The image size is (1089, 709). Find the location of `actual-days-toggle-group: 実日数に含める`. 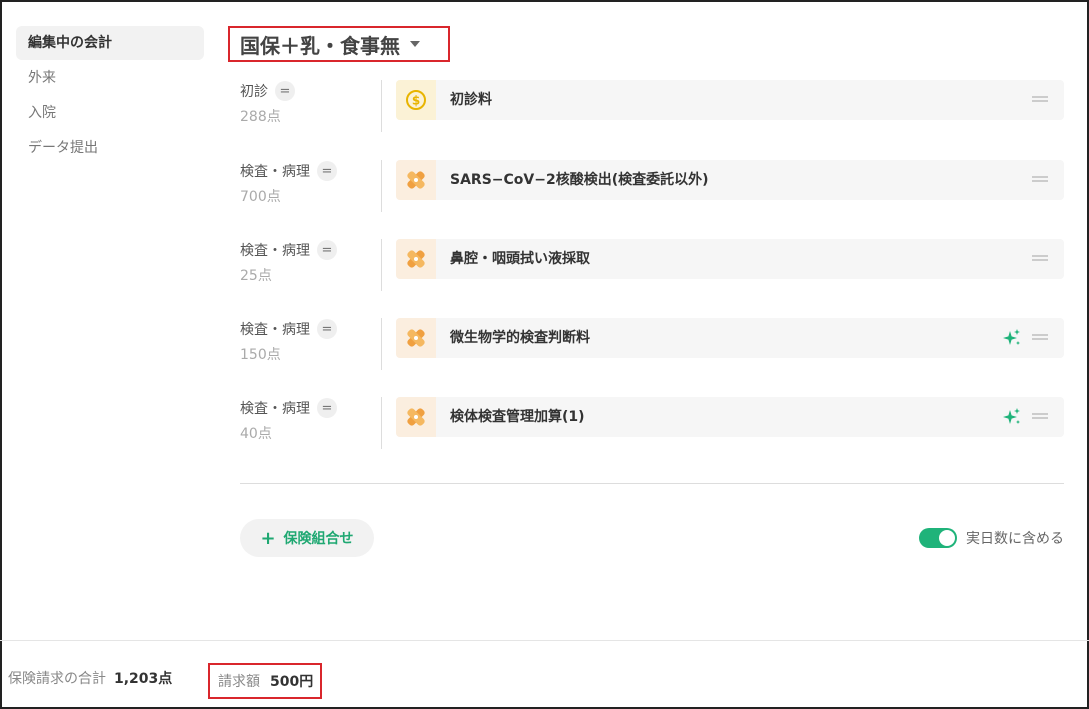

actual-days-toggle-group: 実日数に含める is located at coordinates (991, 538).